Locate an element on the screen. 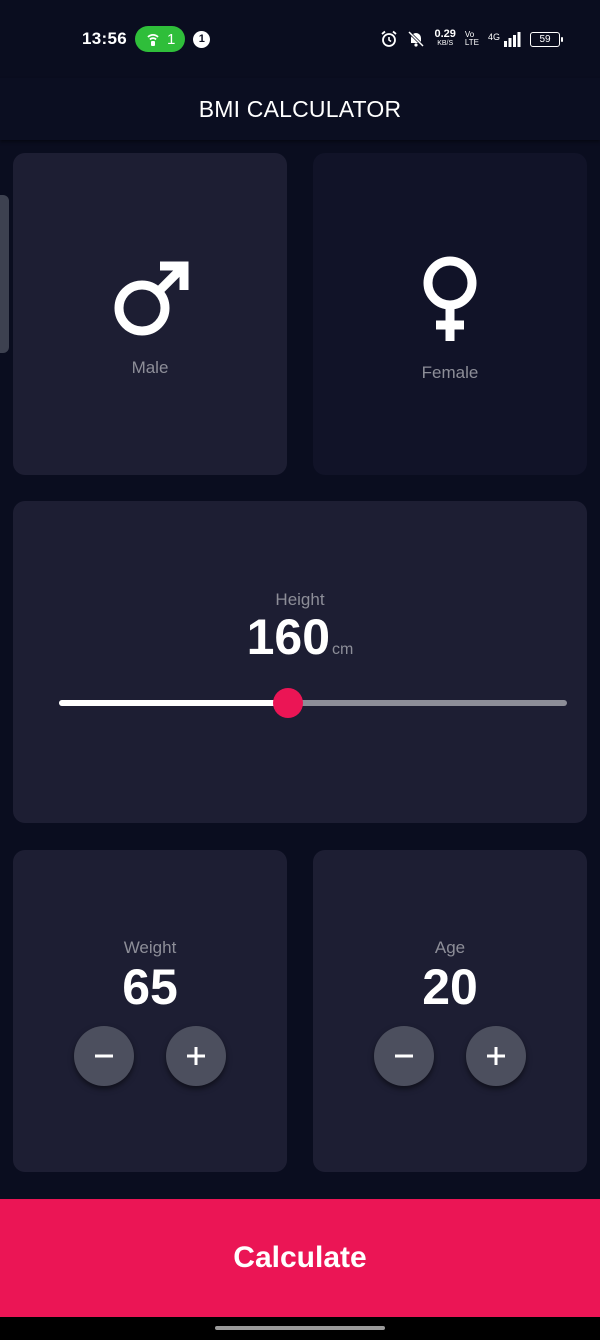 The height and width of the screenshot is (1340, 600). age-decrement-button is located at coordinates (404, 1056).